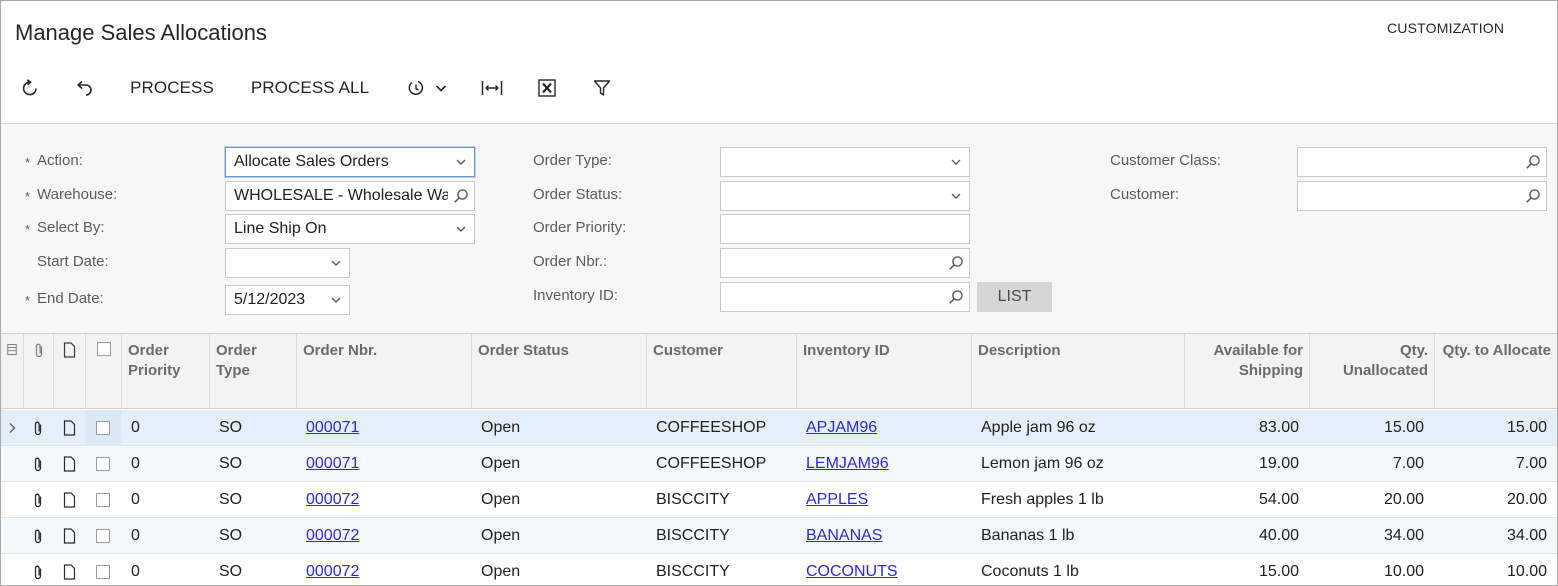  What do you see at coordinates (135, 463) in the screenshot?
I see `cell-order-priority: 0` at bounding box center [135, 463].